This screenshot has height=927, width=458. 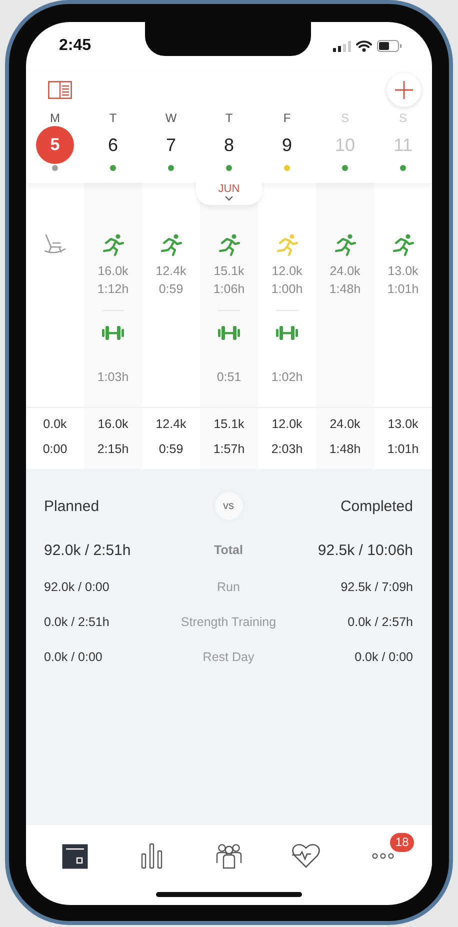 I want to click on run-distance: 15.1k, so click(x=229, y=271).